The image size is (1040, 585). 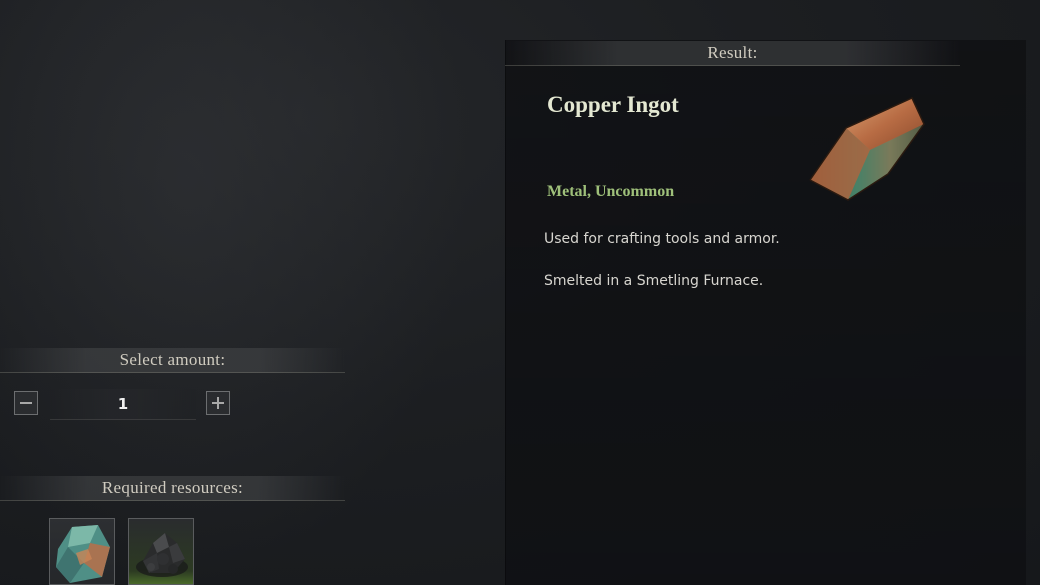 What do you see at coordinates (613, 104) in the screenshot?
I see `item-name: Copper Ingot` at bounding box center [613, 104].